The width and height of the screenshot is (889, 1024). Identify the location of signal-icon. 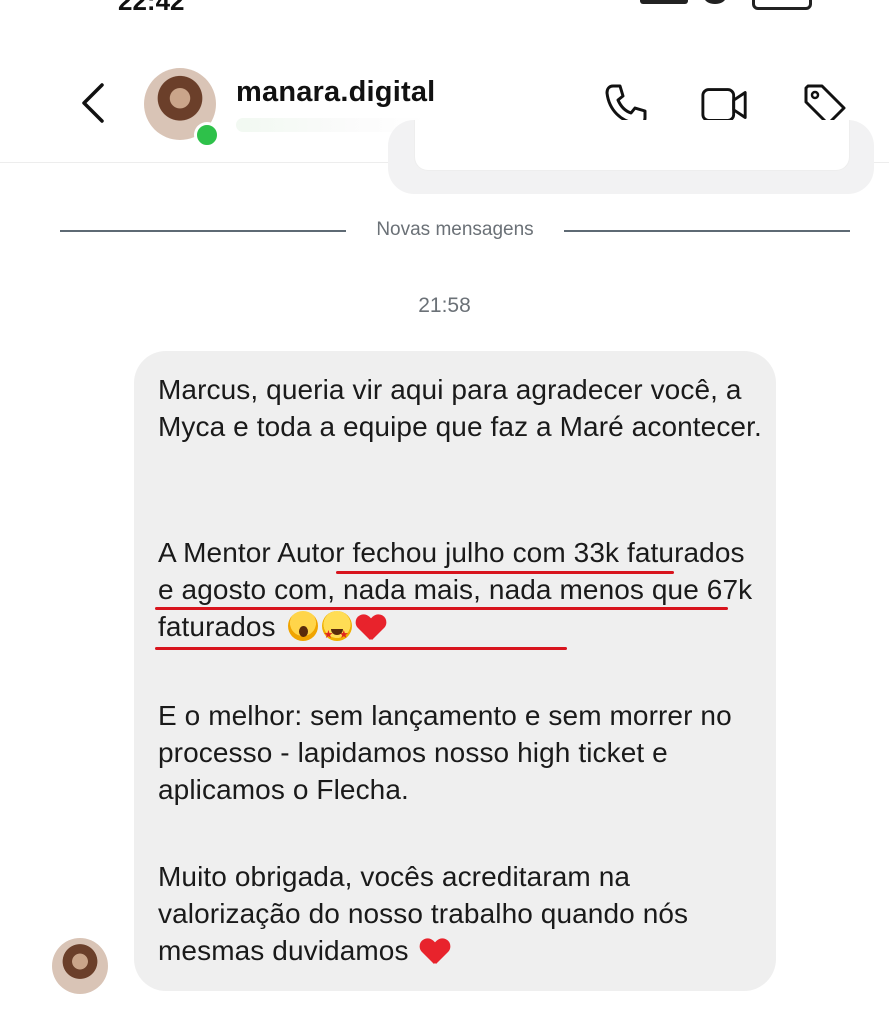
(664, 2).